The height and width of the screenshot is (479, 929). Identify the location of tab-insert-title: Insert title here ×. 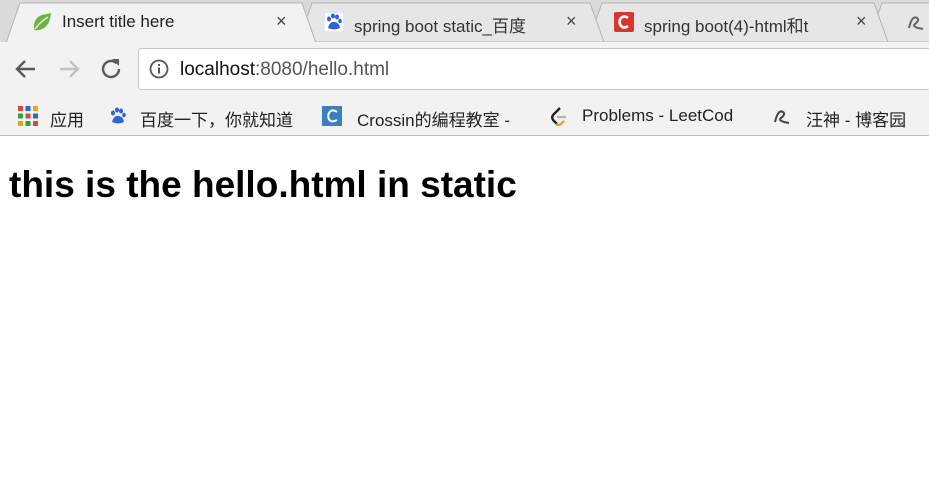
(161, 22).